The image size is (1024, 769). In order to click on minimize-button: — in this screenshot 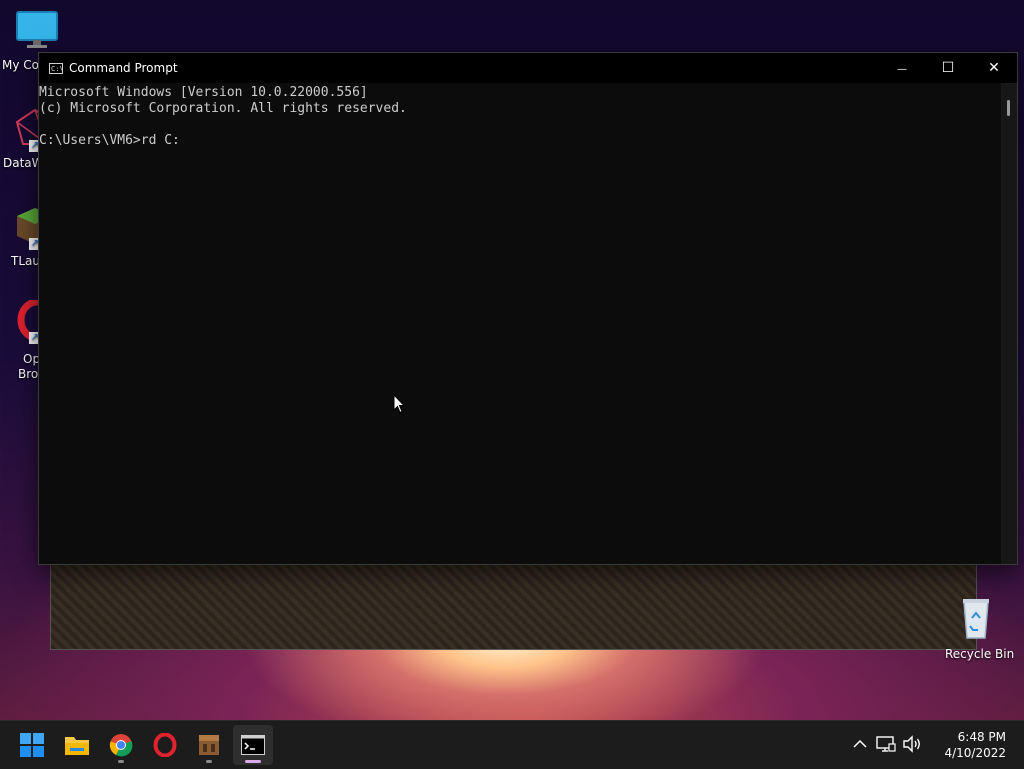, I will do `click(902, 68)`.